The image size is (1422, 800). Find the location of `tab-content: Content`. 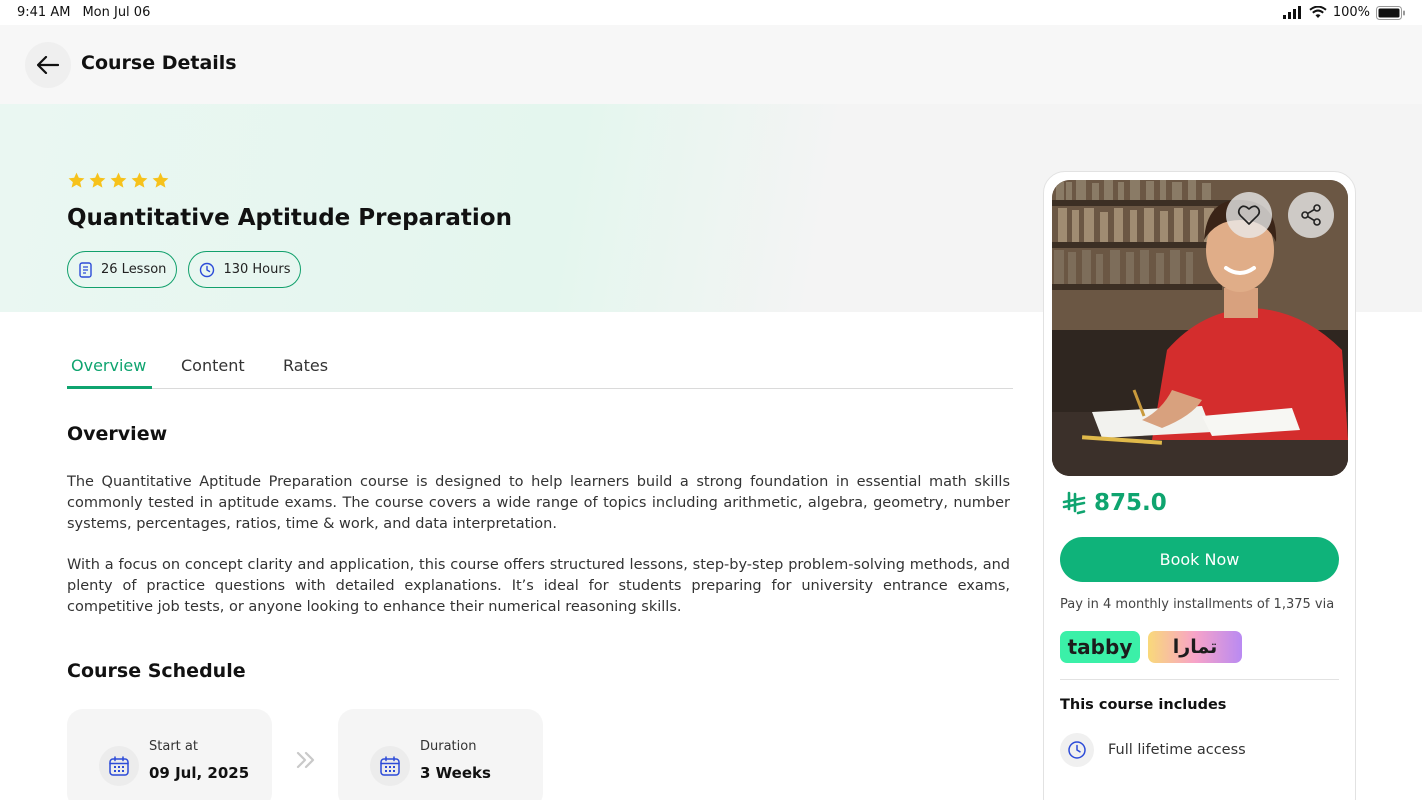

tab-content: Content is located at coordinates (213, 372).